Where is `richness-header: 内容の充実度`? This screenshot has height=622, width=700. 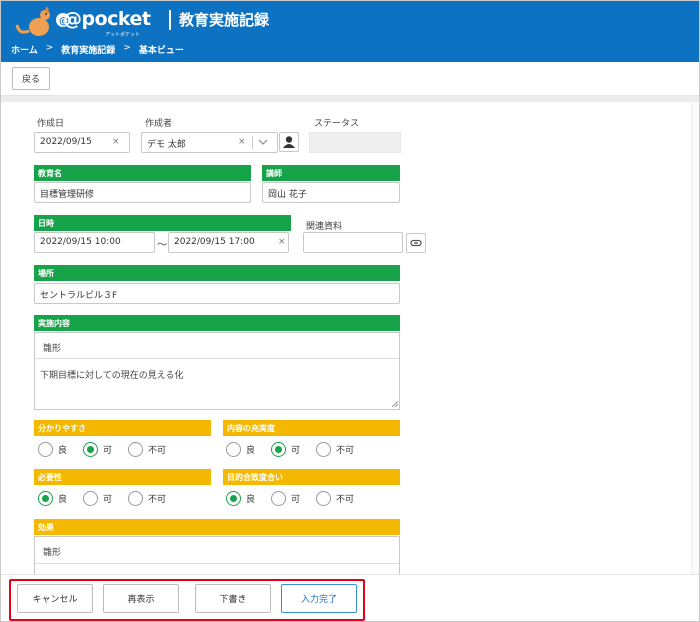
richness-header: 内容の充実度 is located at coordinates (311, 428).